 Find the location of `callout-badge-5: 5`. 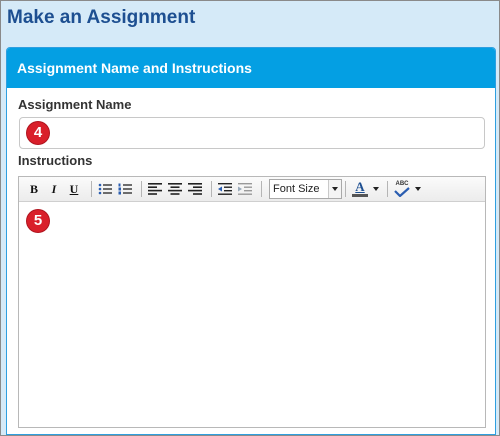

callout-badge-5: 5 is located at coordinates (38, 221).